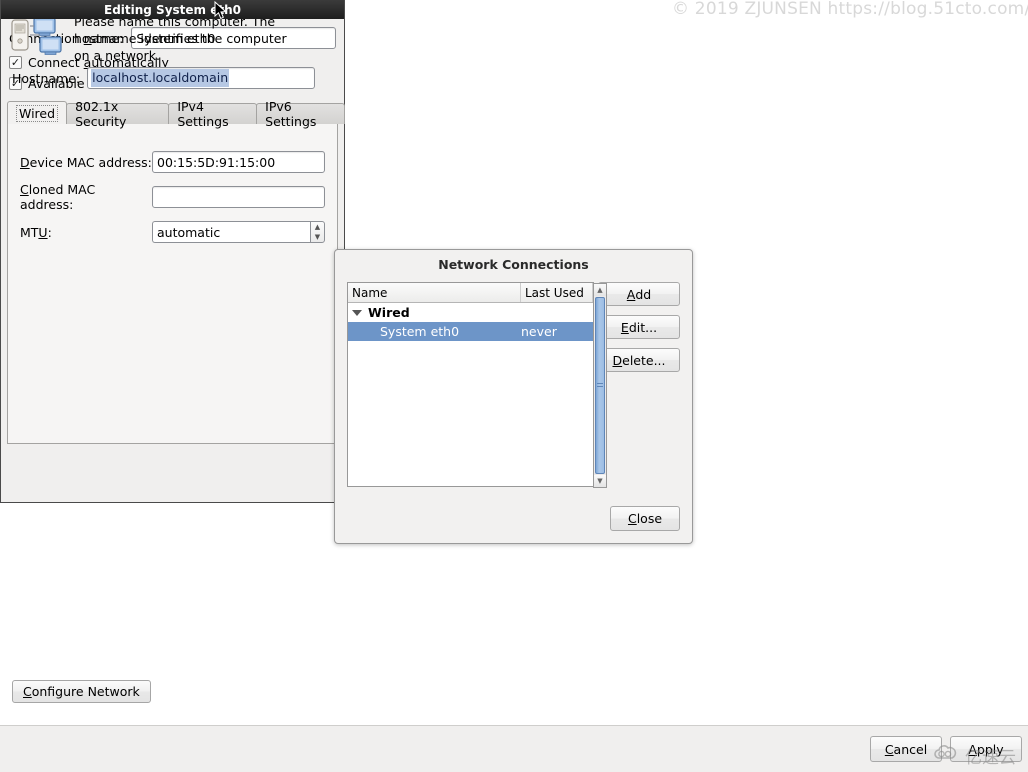 This screenshot has height=772, width=1028. I want to click on cloned-mac-label: Cloned MAC address:, so click(58, 197).